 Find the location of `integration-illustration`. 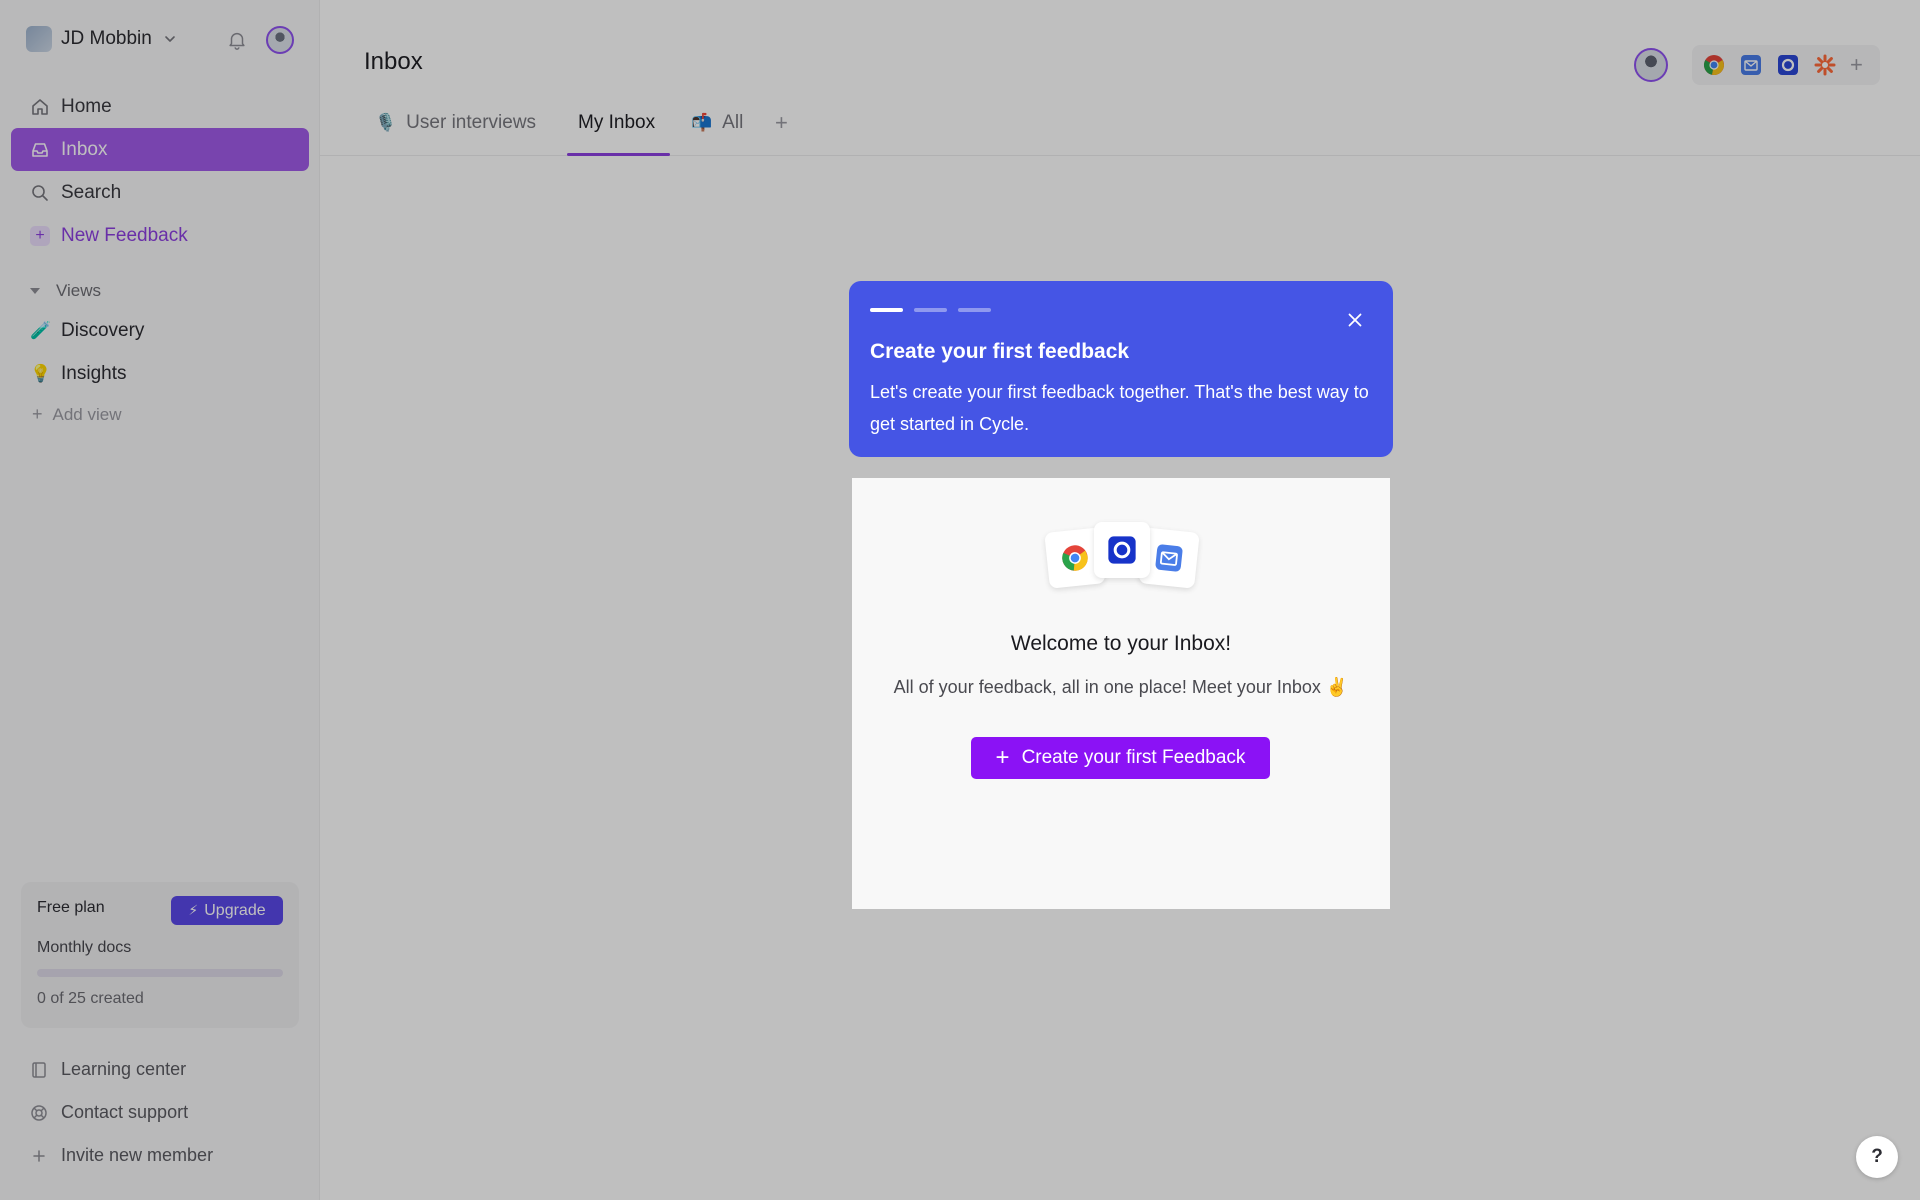

integration-illustration is located at coordinates (1122, 557).